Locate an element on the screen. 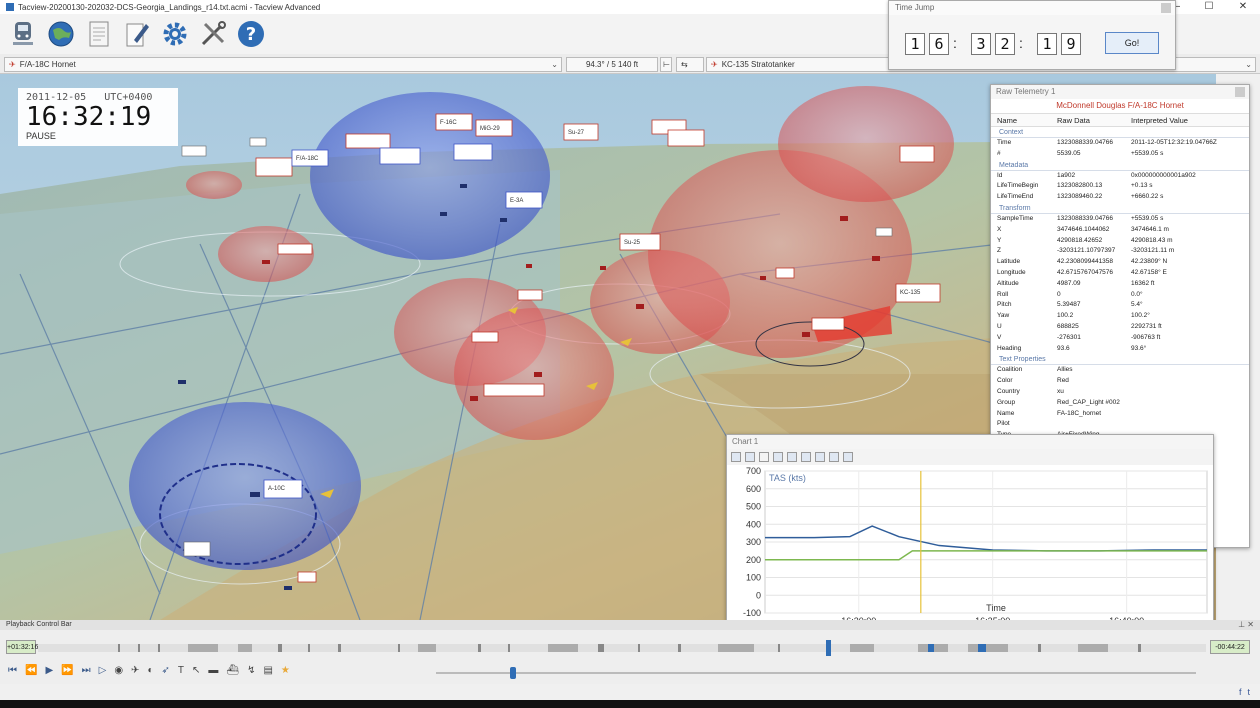  telemetry-section-header: Metadata is located at coordinates (1120, 165).